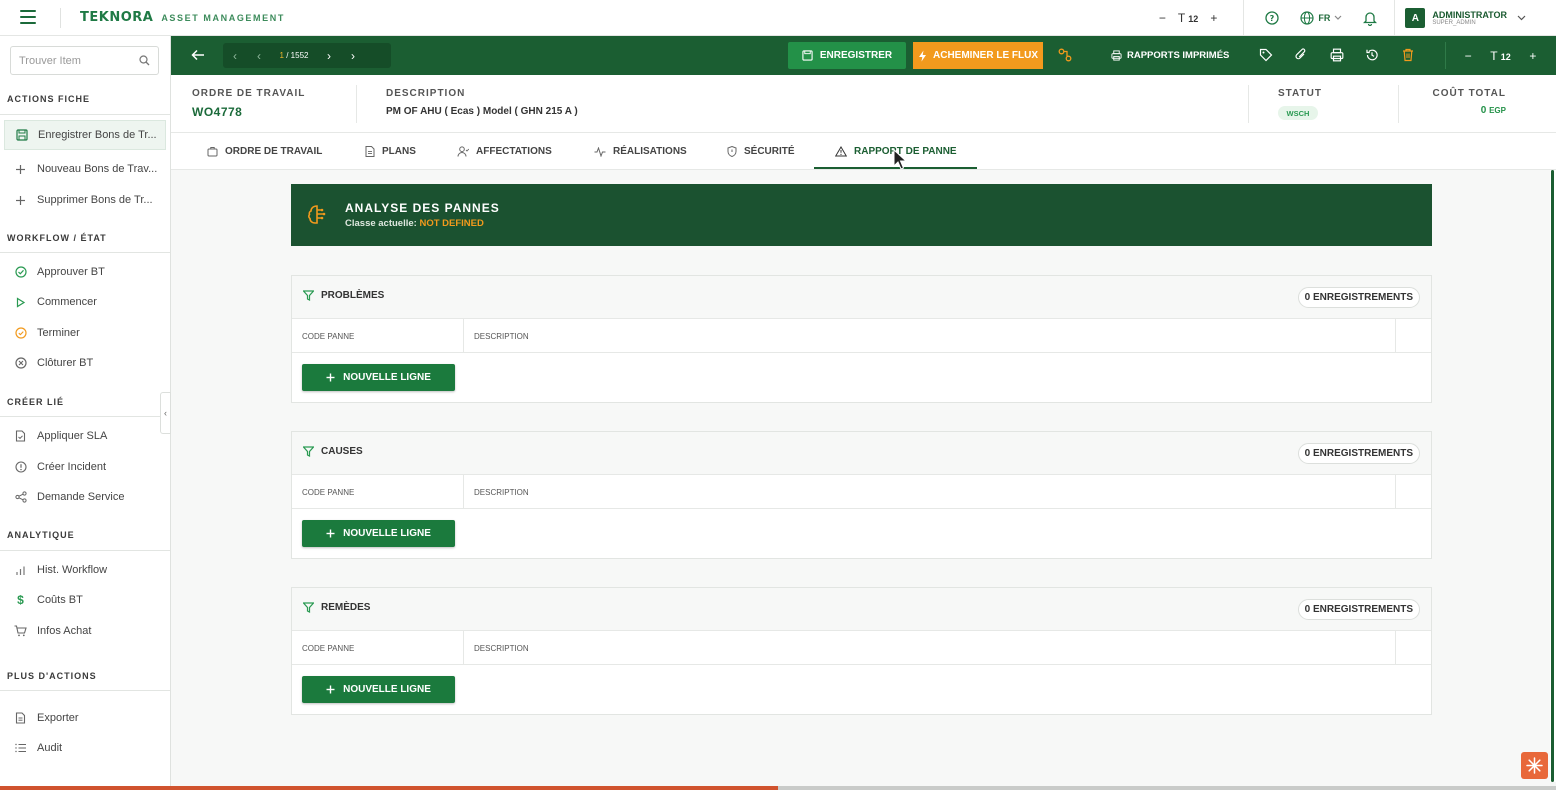 This screenshot has width=1556, height=790. Describe the element at coordinates (28, 17) in the screenshot. I see `menu-icon` at that location.